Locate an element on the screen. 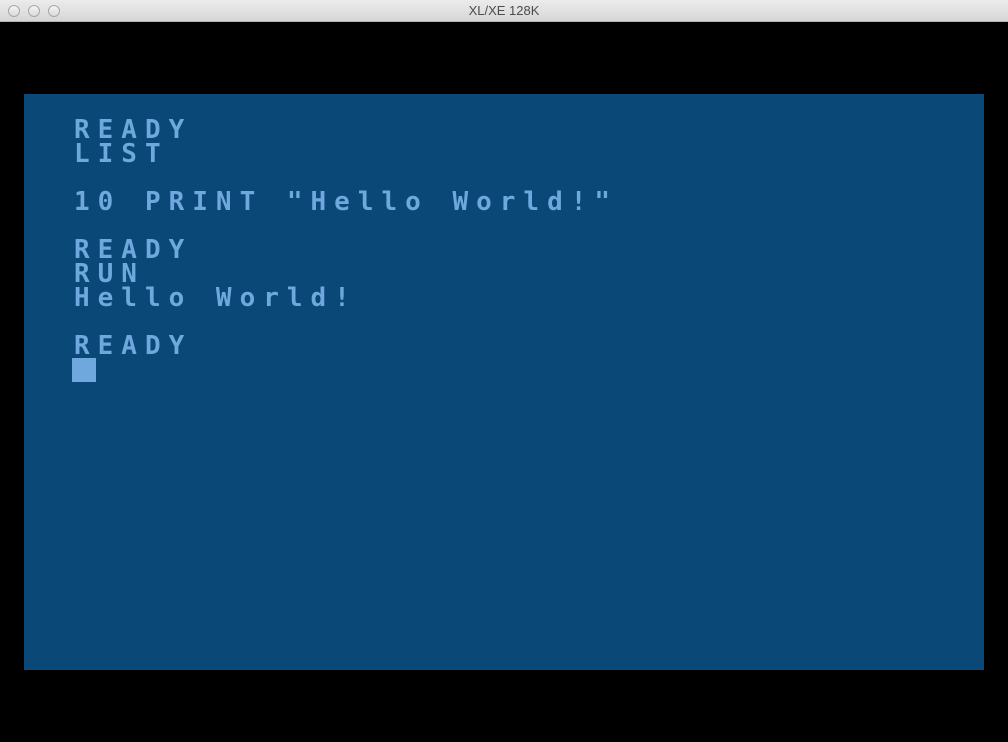  screen-line-list: LIST is located at coordinates (121, 154).